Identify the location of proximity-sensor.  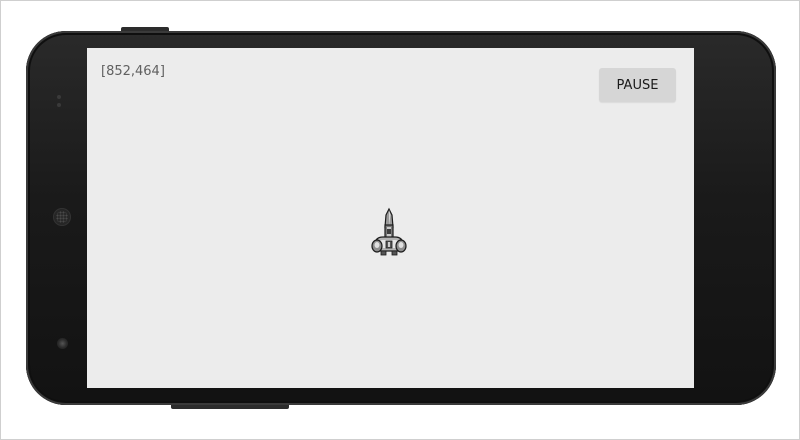
(59, 97).